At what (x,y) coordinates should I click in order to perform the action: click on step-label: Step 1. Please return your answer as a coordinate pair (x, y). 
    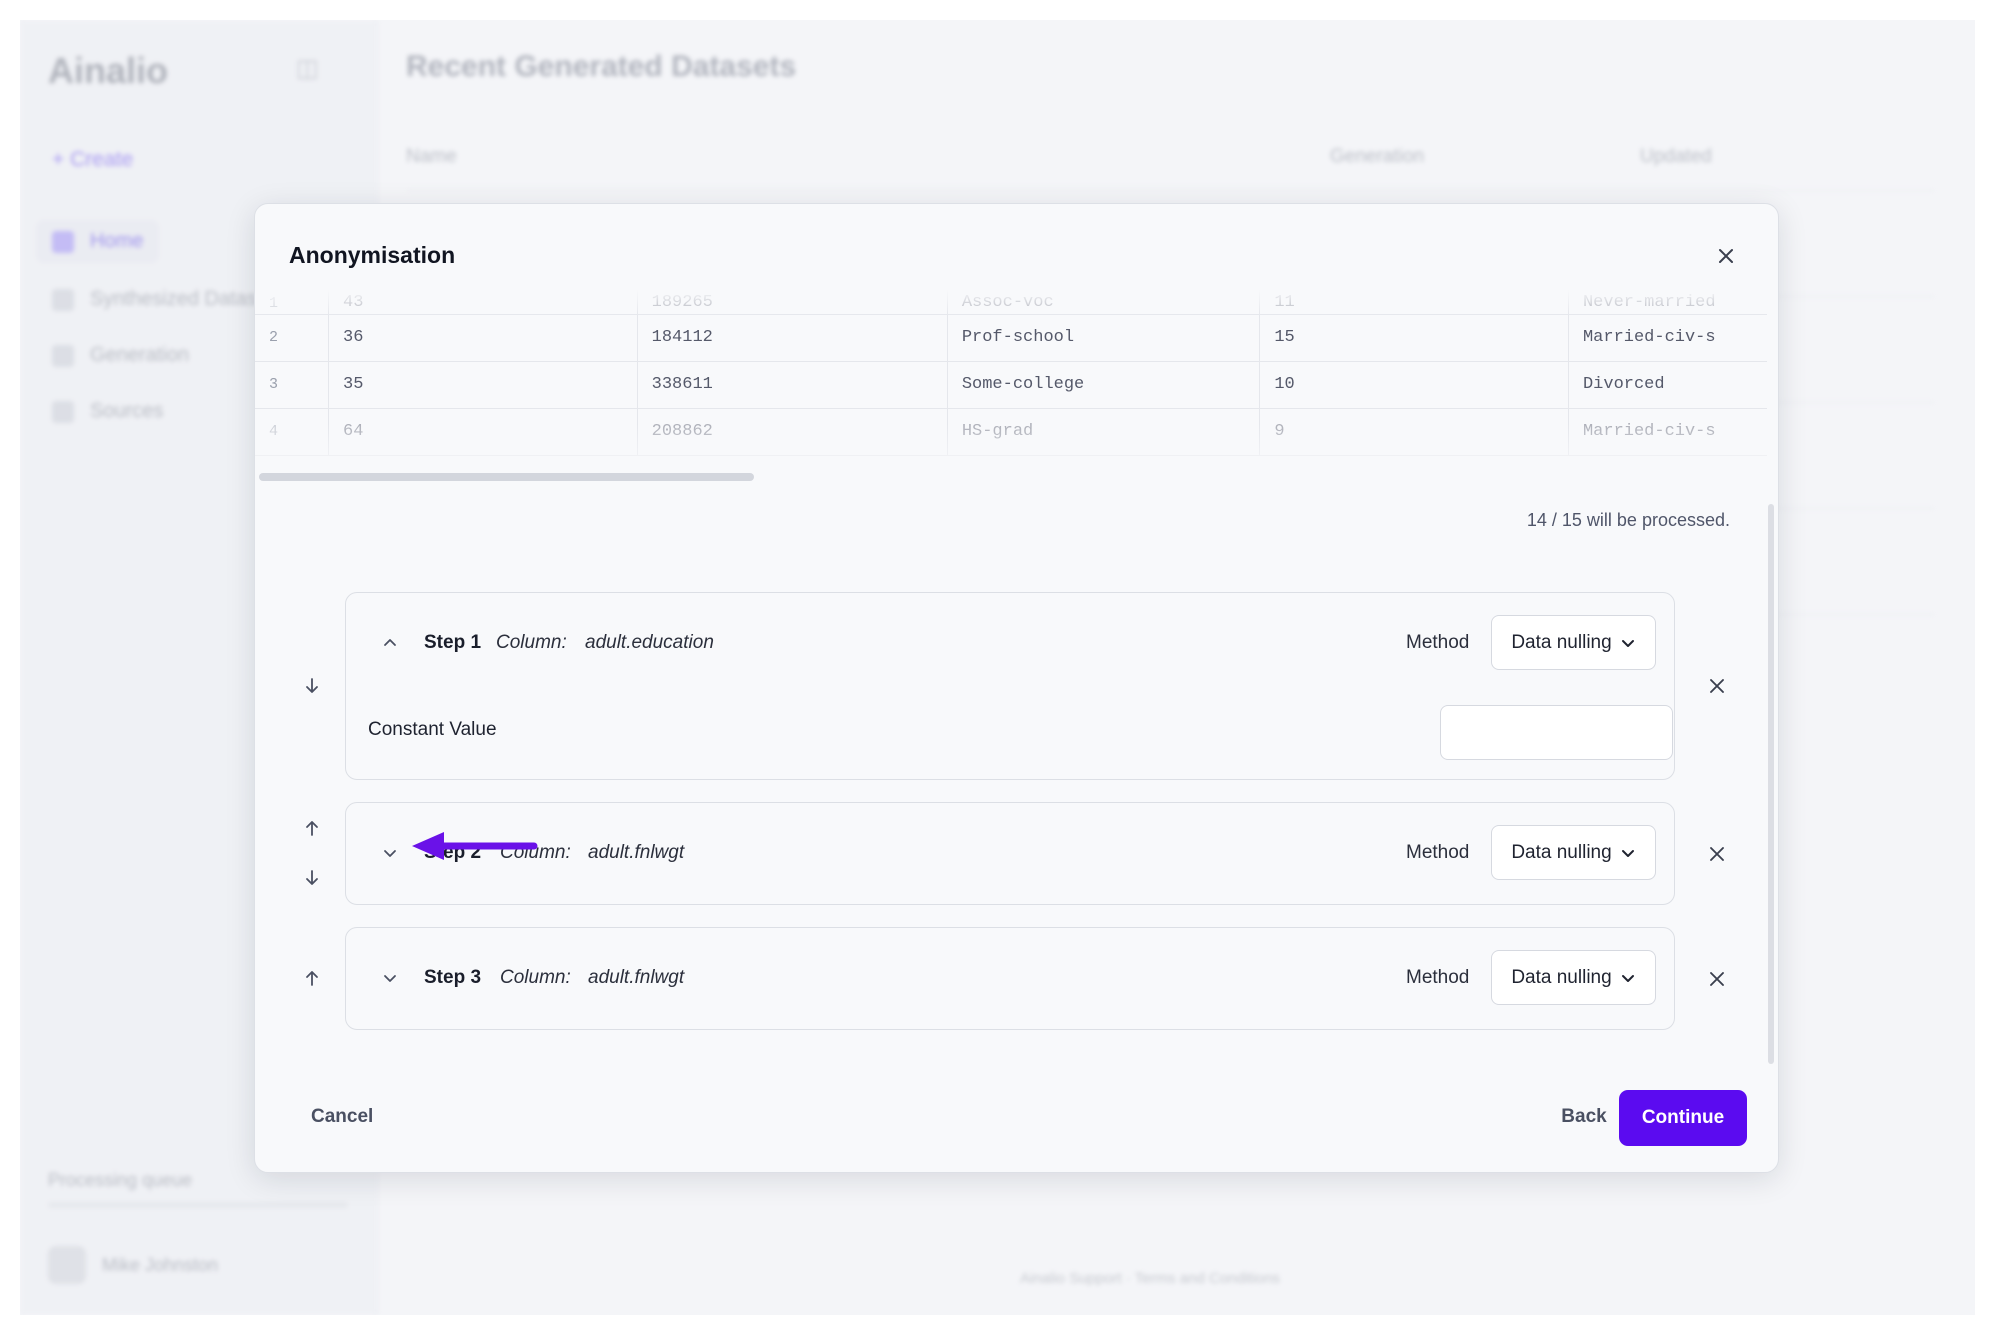
    Looking at the image, I should click on (453, 642).